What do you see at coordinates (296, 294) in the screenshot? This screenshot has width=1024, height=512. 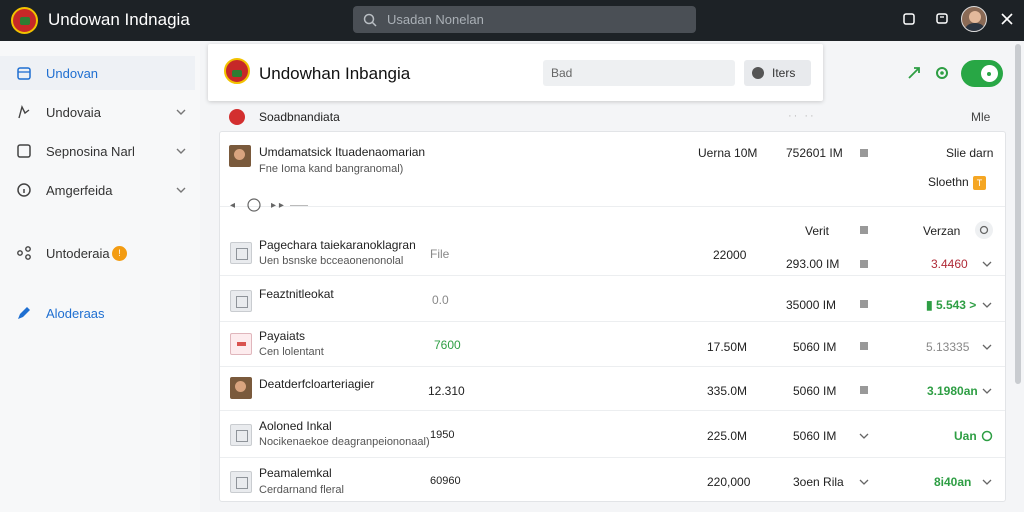 I see `row-name: Feaztnitleokat` at bounding box center [296, 294].